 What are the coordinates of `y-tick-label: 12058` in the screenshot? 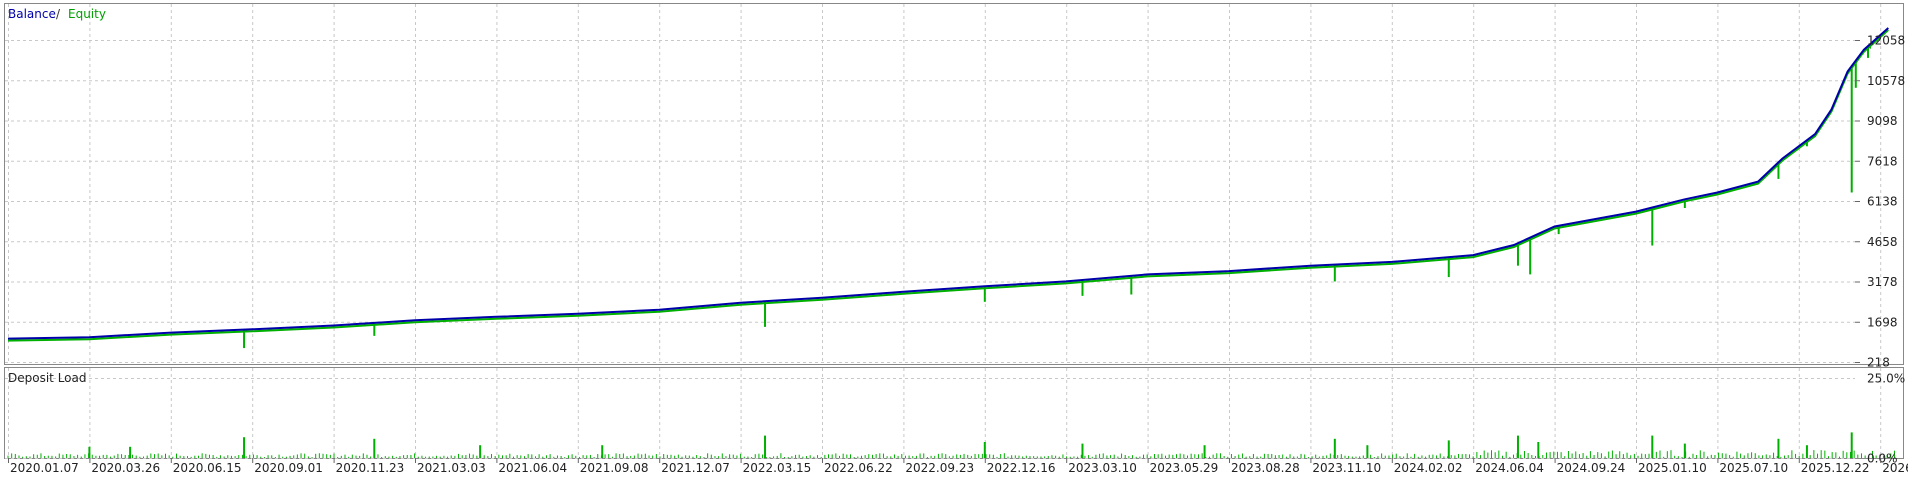 It's located at (1886, 41).